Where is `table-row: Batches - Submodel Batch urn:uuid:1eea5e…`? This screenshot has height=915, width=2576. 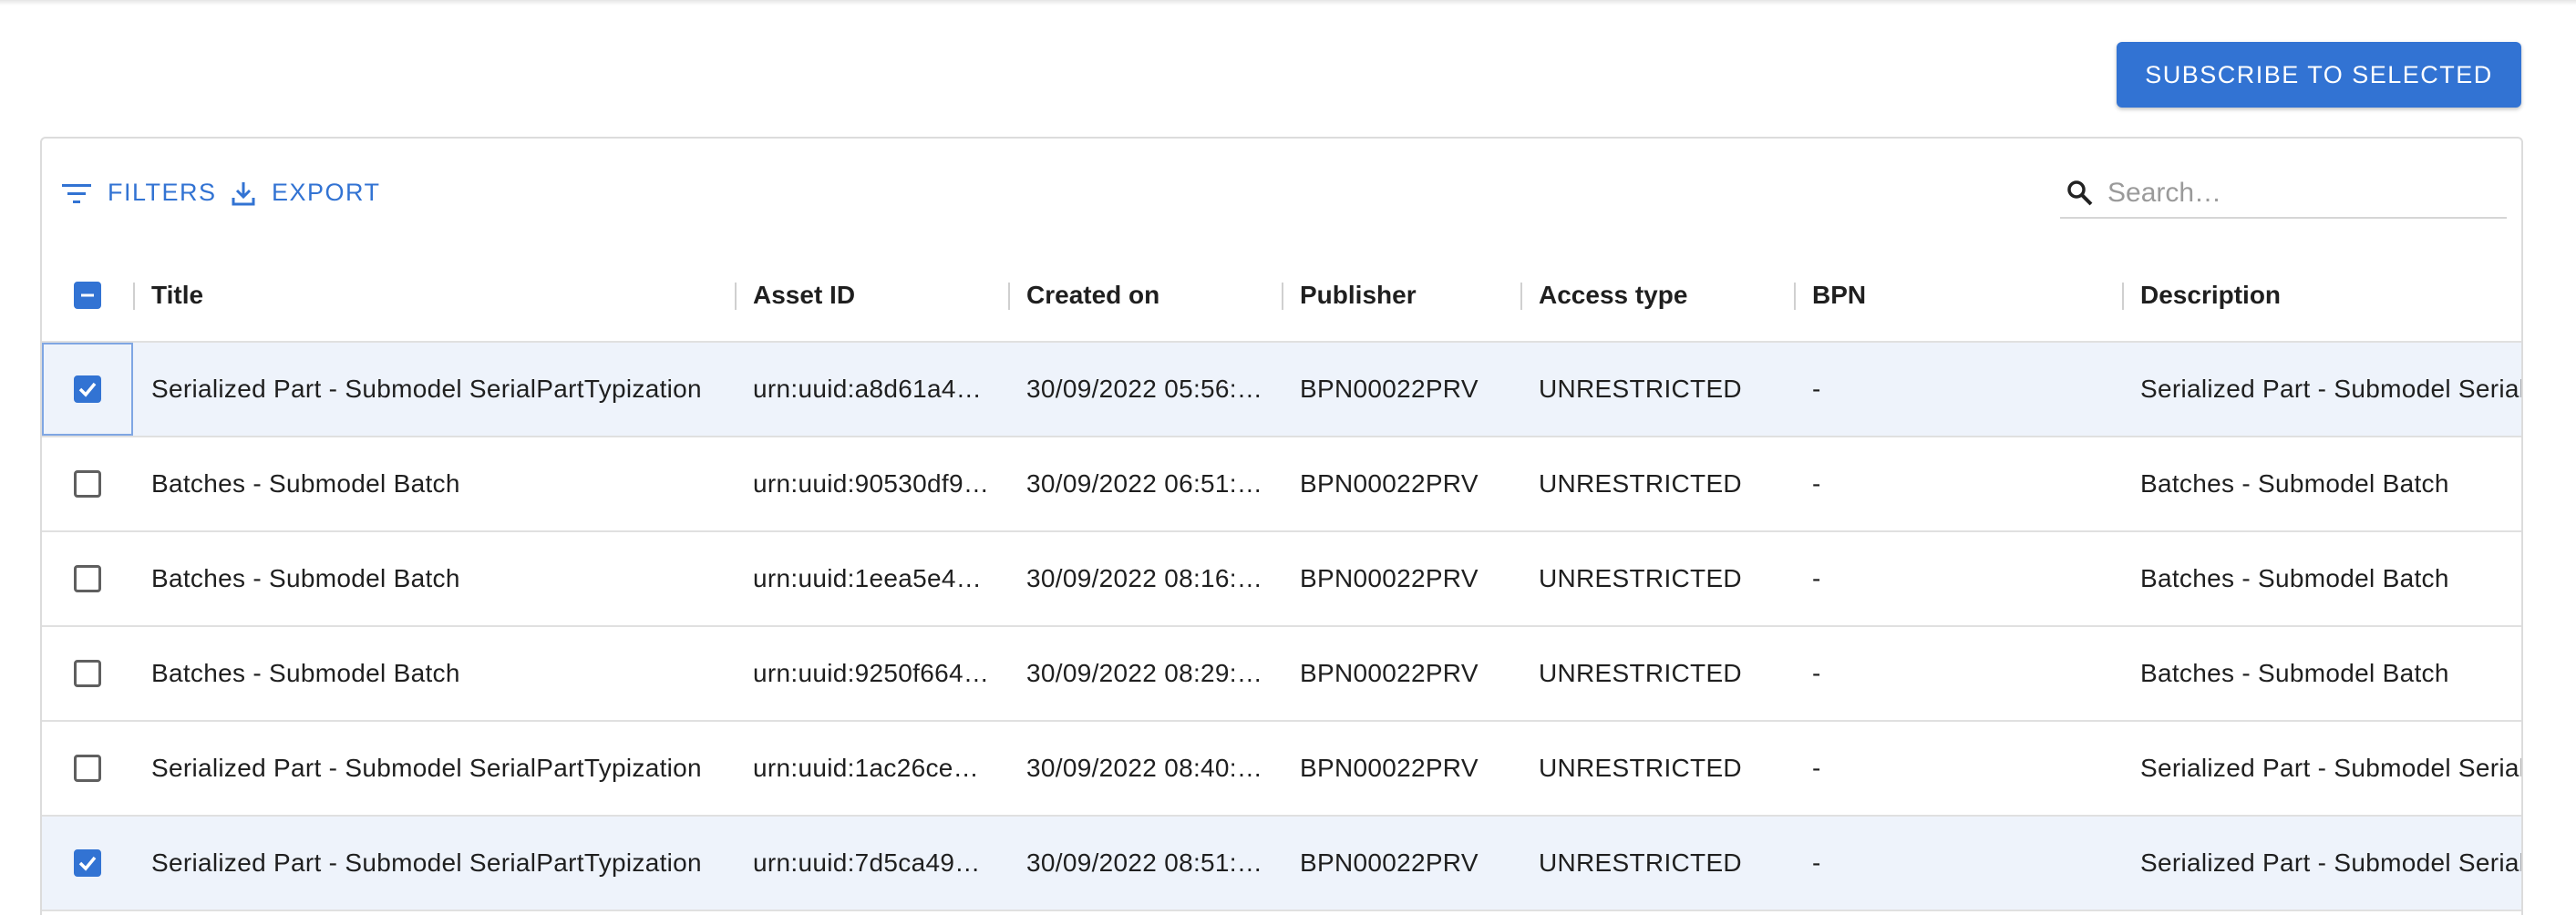 table-row: Batches - Submodel Batch urn:uuid:1eea5e… is located at coordinates (1281, 579).